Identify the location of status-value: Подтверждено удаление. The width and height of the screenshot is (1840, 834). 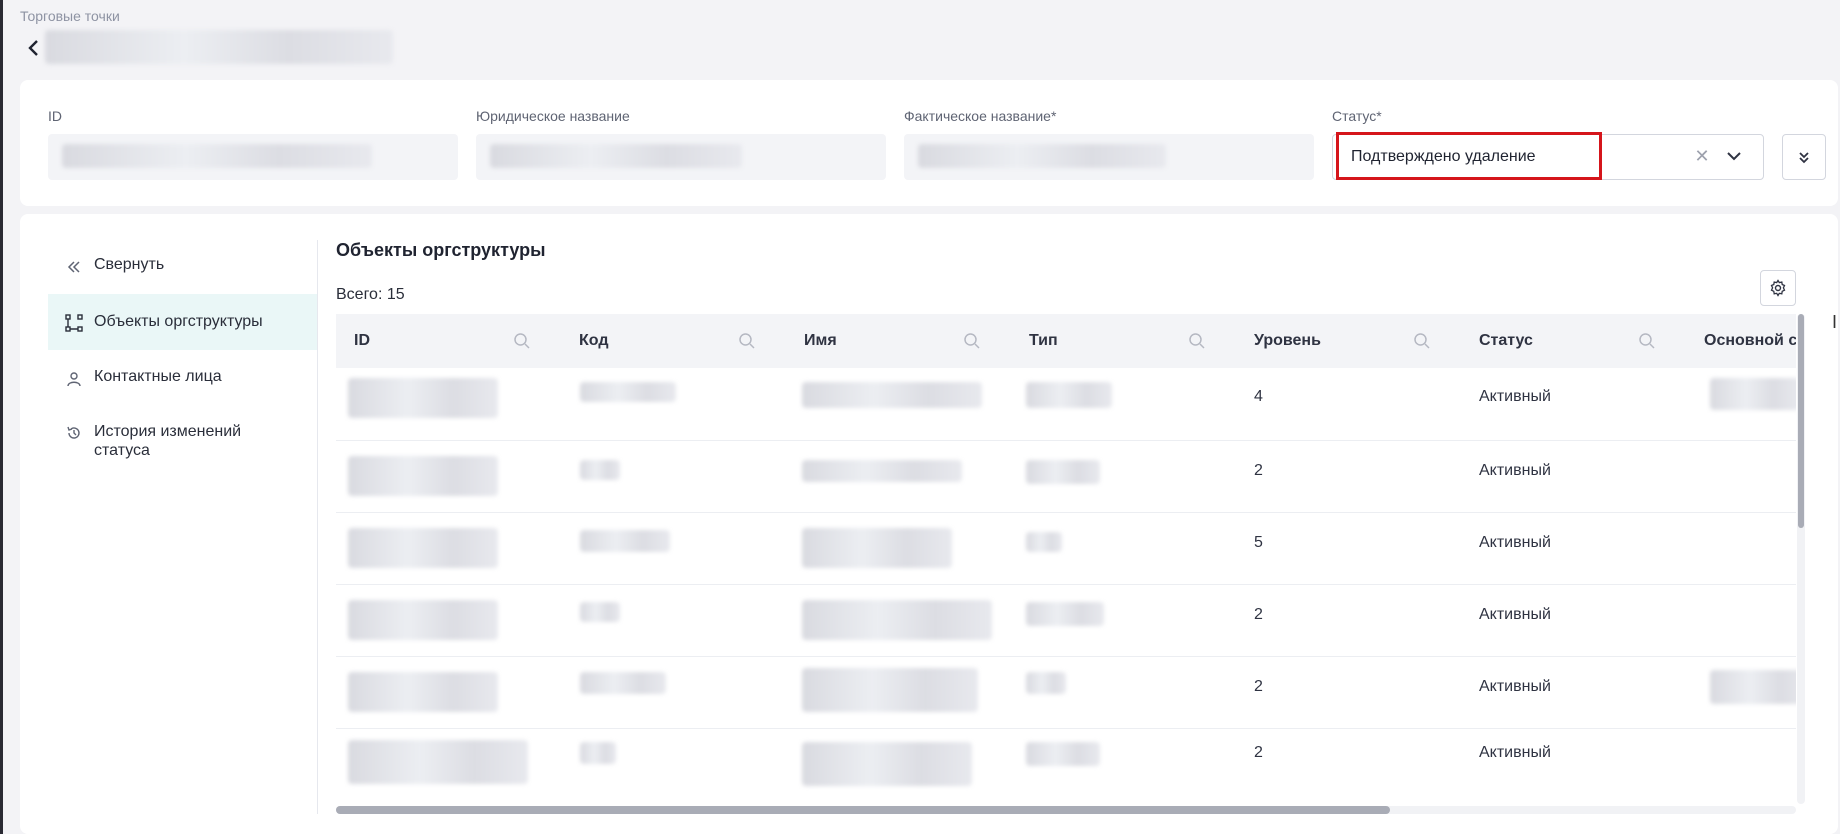
(1443, 156).